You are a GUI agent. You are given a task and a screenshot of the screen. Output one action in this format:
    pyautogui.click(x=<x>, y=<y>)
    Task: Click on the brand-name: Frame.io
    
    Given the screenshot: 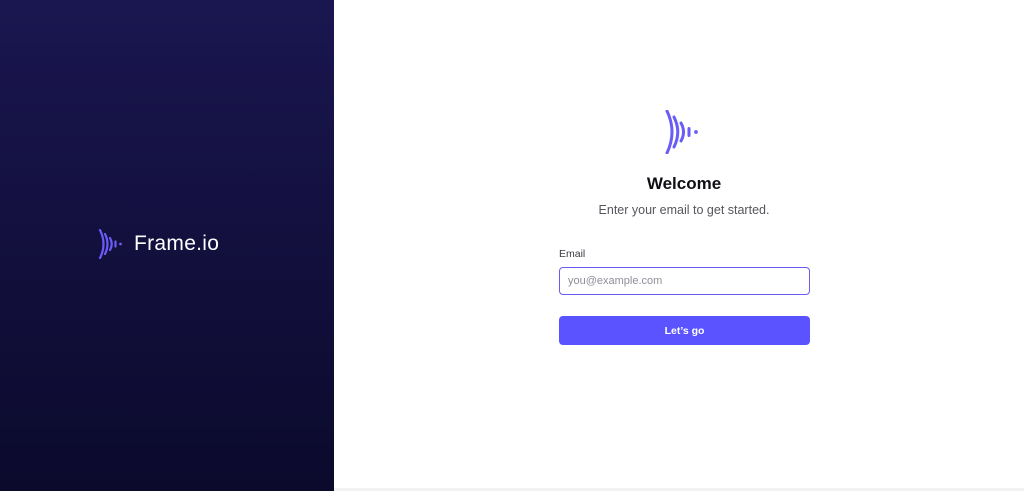 What is the action you would take?
    pyautogui.click(x=177, y=243)
    